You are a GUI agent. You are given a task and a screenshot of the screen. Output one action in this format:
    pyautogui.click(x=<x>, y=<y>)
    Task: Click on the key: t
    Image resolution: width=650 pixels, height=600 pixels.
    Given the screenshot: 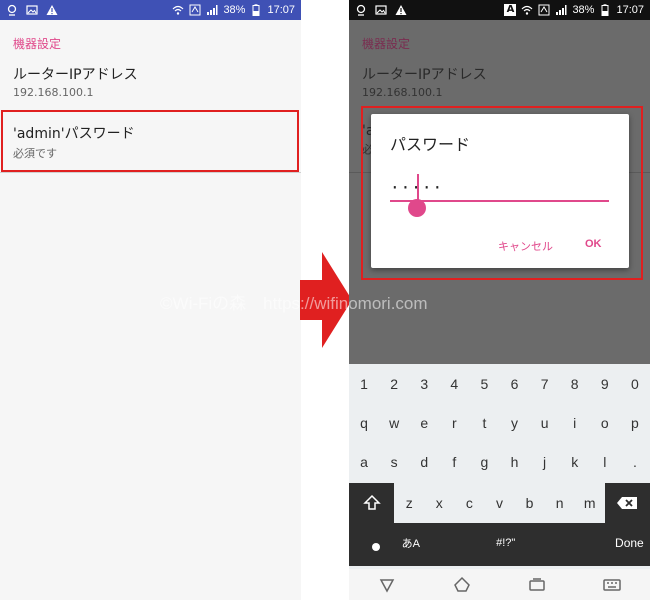 What is the action you would take?
    pyautogui.click(x=484, y=423)
    